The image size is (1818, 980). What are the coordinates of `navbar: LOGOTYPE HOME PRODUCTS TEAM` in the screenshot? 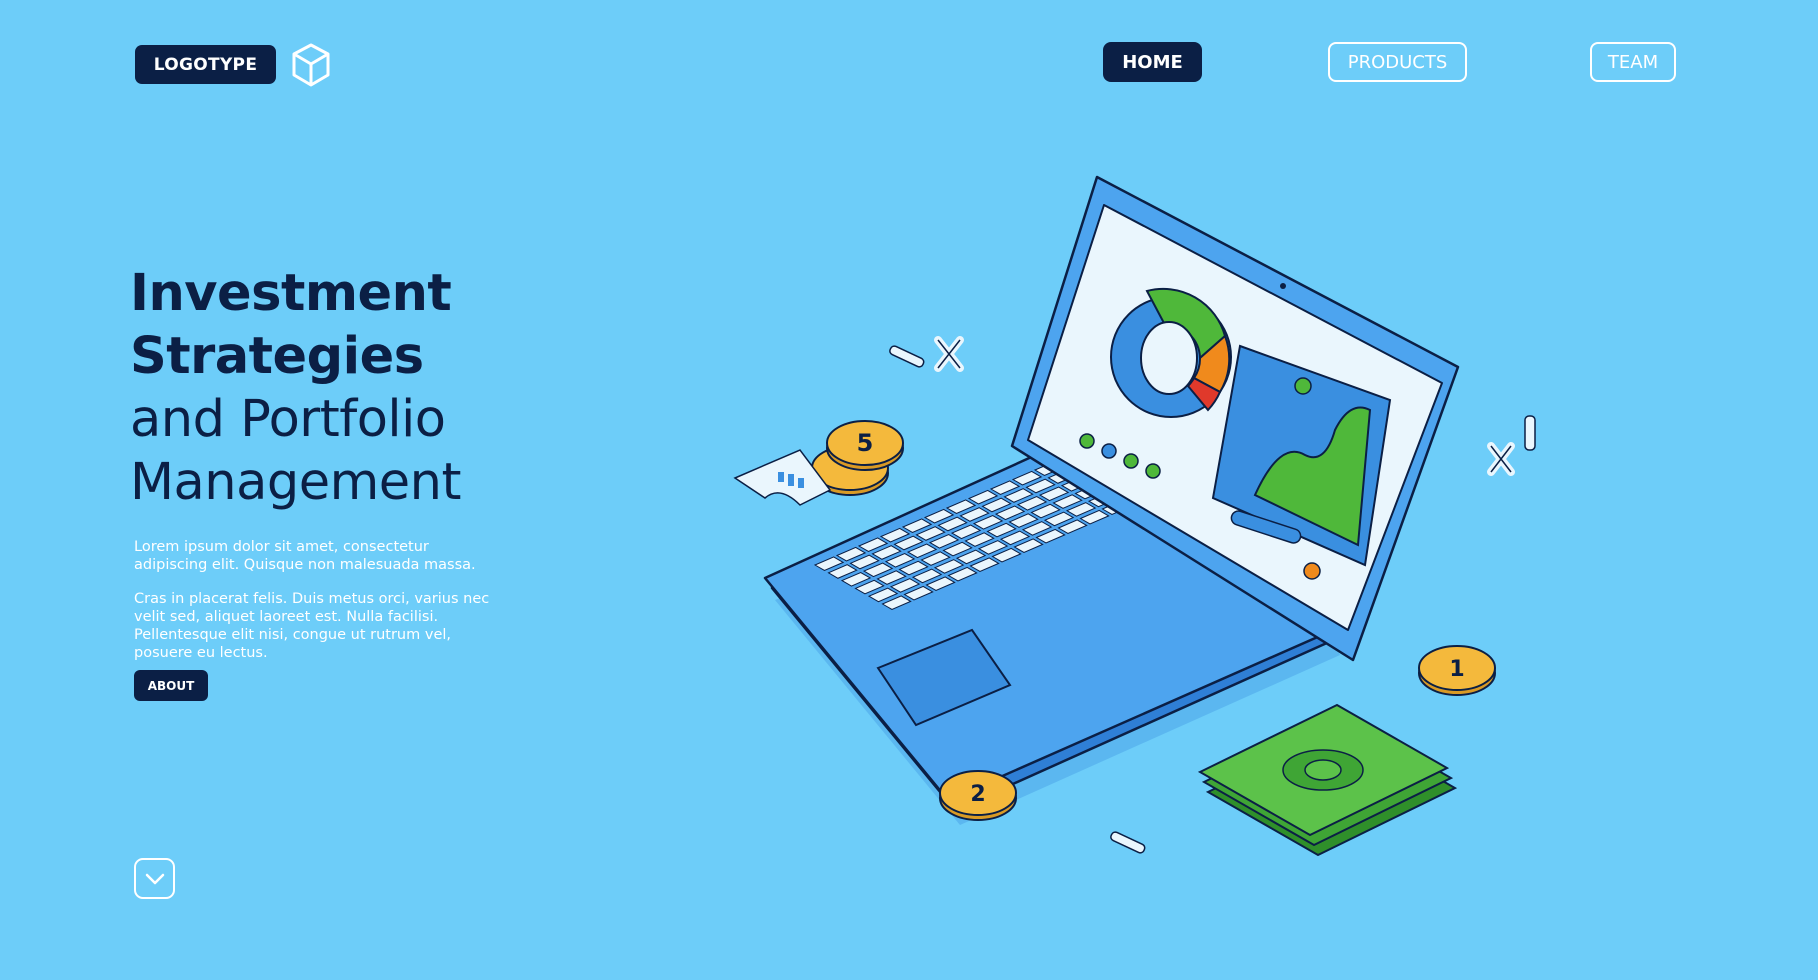 It's located at (909, 65).